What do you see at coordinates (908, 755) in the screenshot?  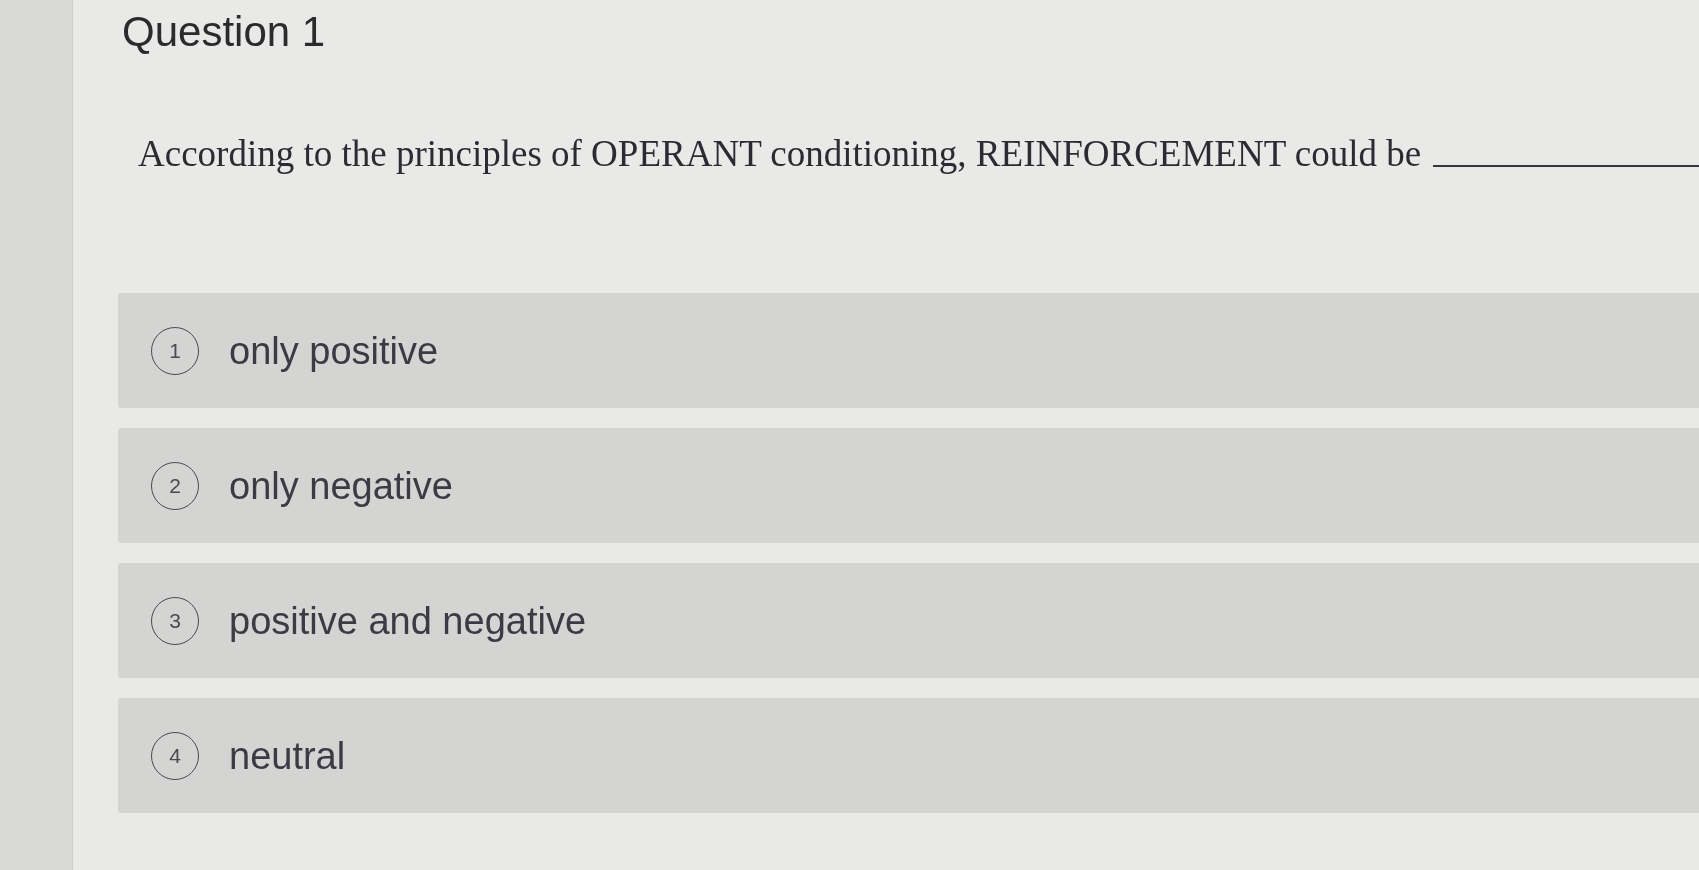 I see `answer-option: 4 neutral` at bounding box center [908, 755].